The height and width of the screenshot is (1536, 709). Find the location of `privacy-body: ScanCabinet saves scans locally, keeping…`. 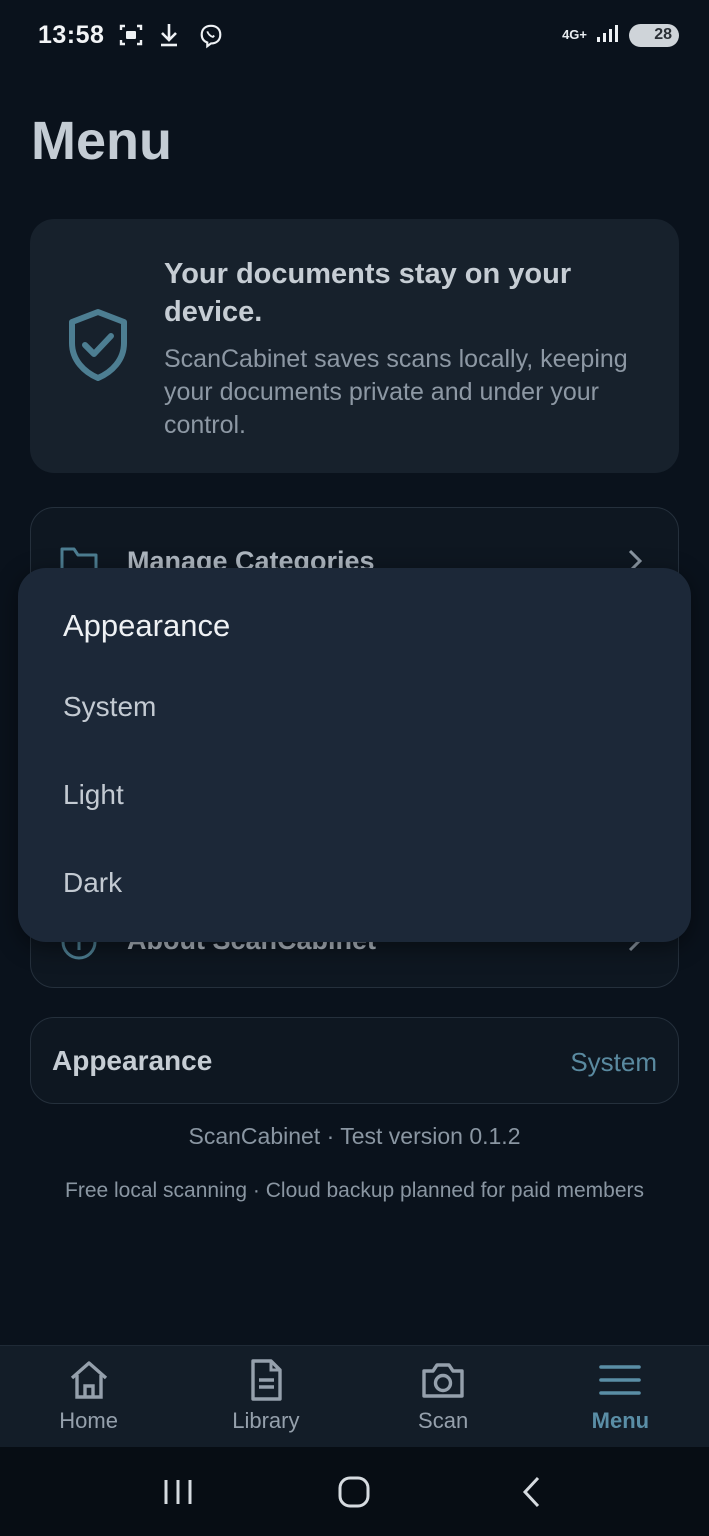

privacy-body: ScanCabinet saves scans locally, keeping… is located at coordinates (396, 392).